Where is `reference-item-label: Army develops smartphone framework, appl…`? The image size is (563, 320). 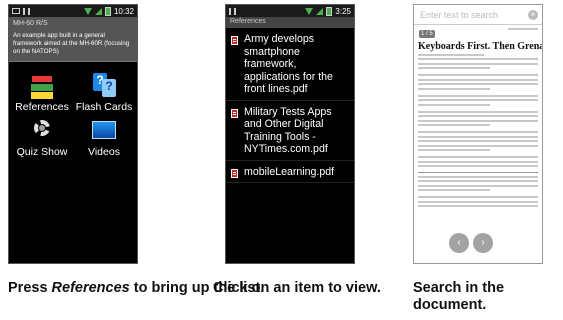
reference-item-label: Army develops smartphone framework, appl… is located at coordinates (288, 64).